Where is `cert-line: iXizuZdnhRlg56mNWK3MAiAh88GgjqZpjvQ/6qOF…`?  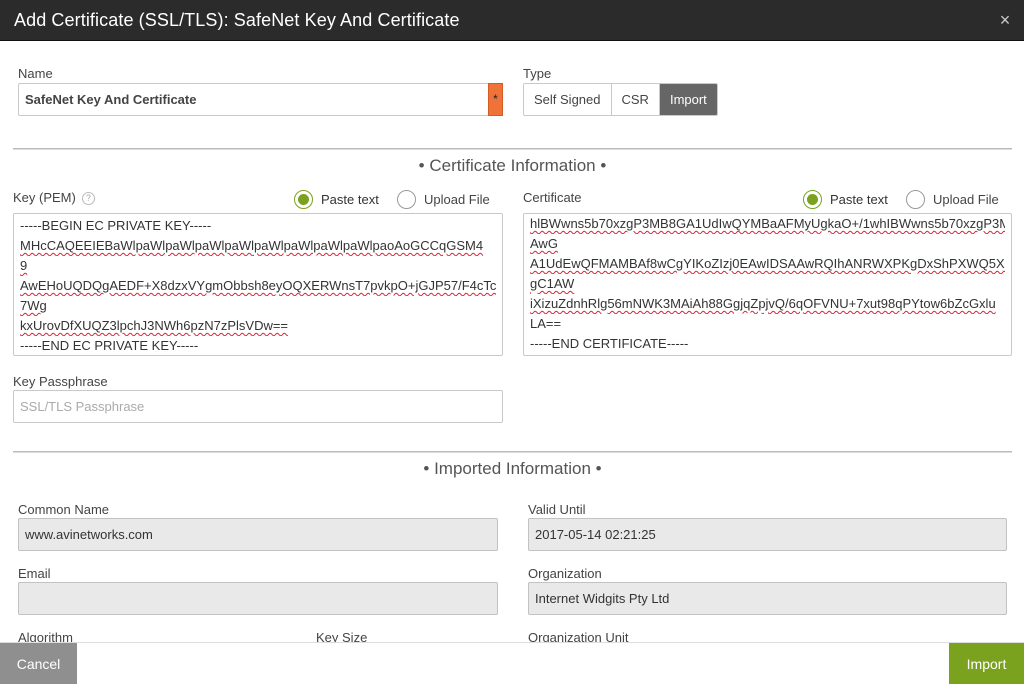
cert-line: iXizuZdnhRlg56mNWK3MAiAh88GgjqZpjvQ/6qOF… is located at coordinates (763, 303).